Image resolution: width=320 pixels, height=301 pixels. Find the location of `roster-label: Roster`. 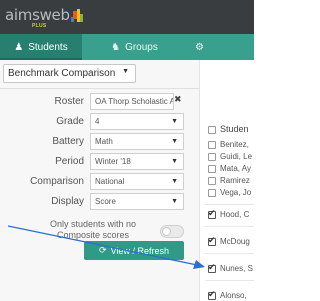

roster-label: Roster is located at coordinates (69, 101).